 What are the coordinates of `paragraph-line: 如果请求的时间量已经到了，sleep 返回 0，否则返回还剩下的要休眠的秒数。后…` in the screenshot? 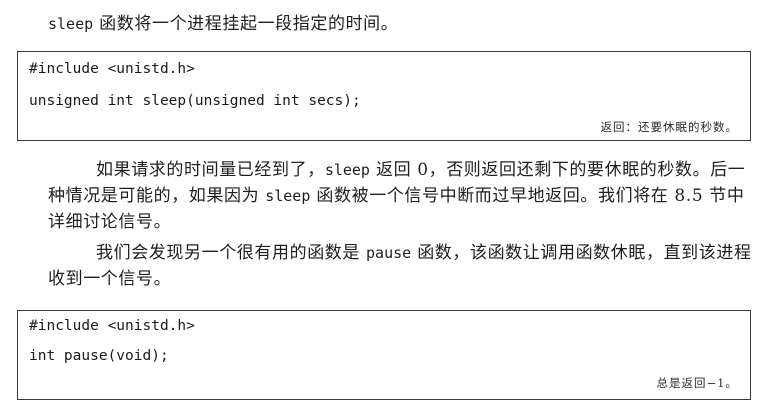 It's located at (396, 170).